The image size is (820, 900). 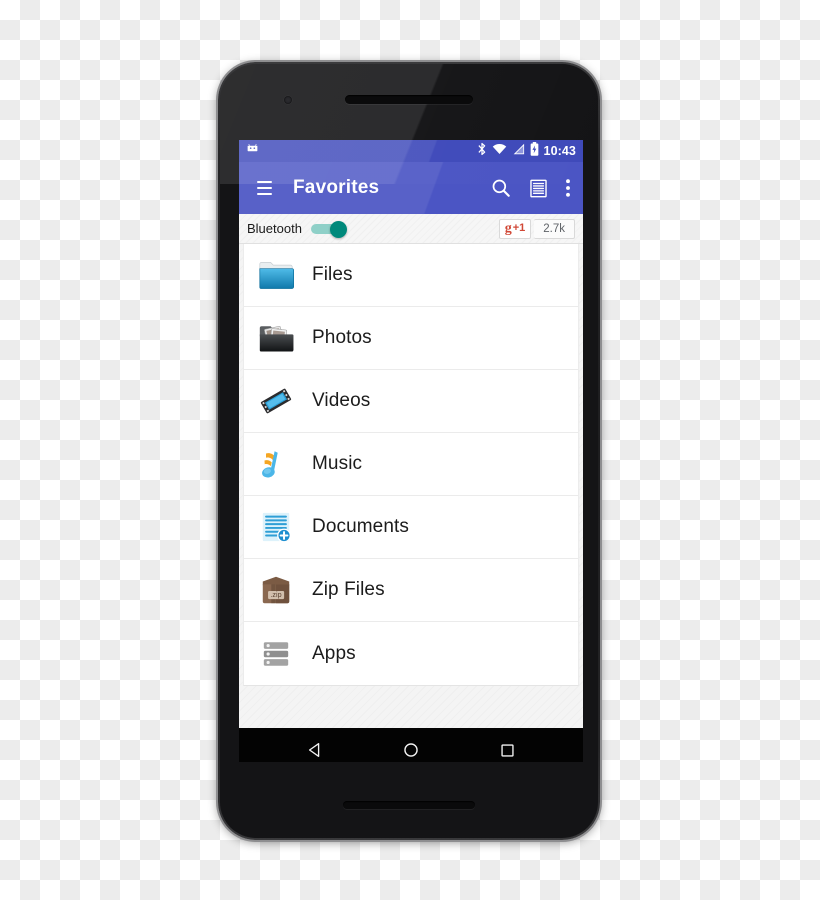 What do you see at coordinates (411, 338) in the screenshot?
I see `list-item-photos: Photos` at bounding box center [411, 338].